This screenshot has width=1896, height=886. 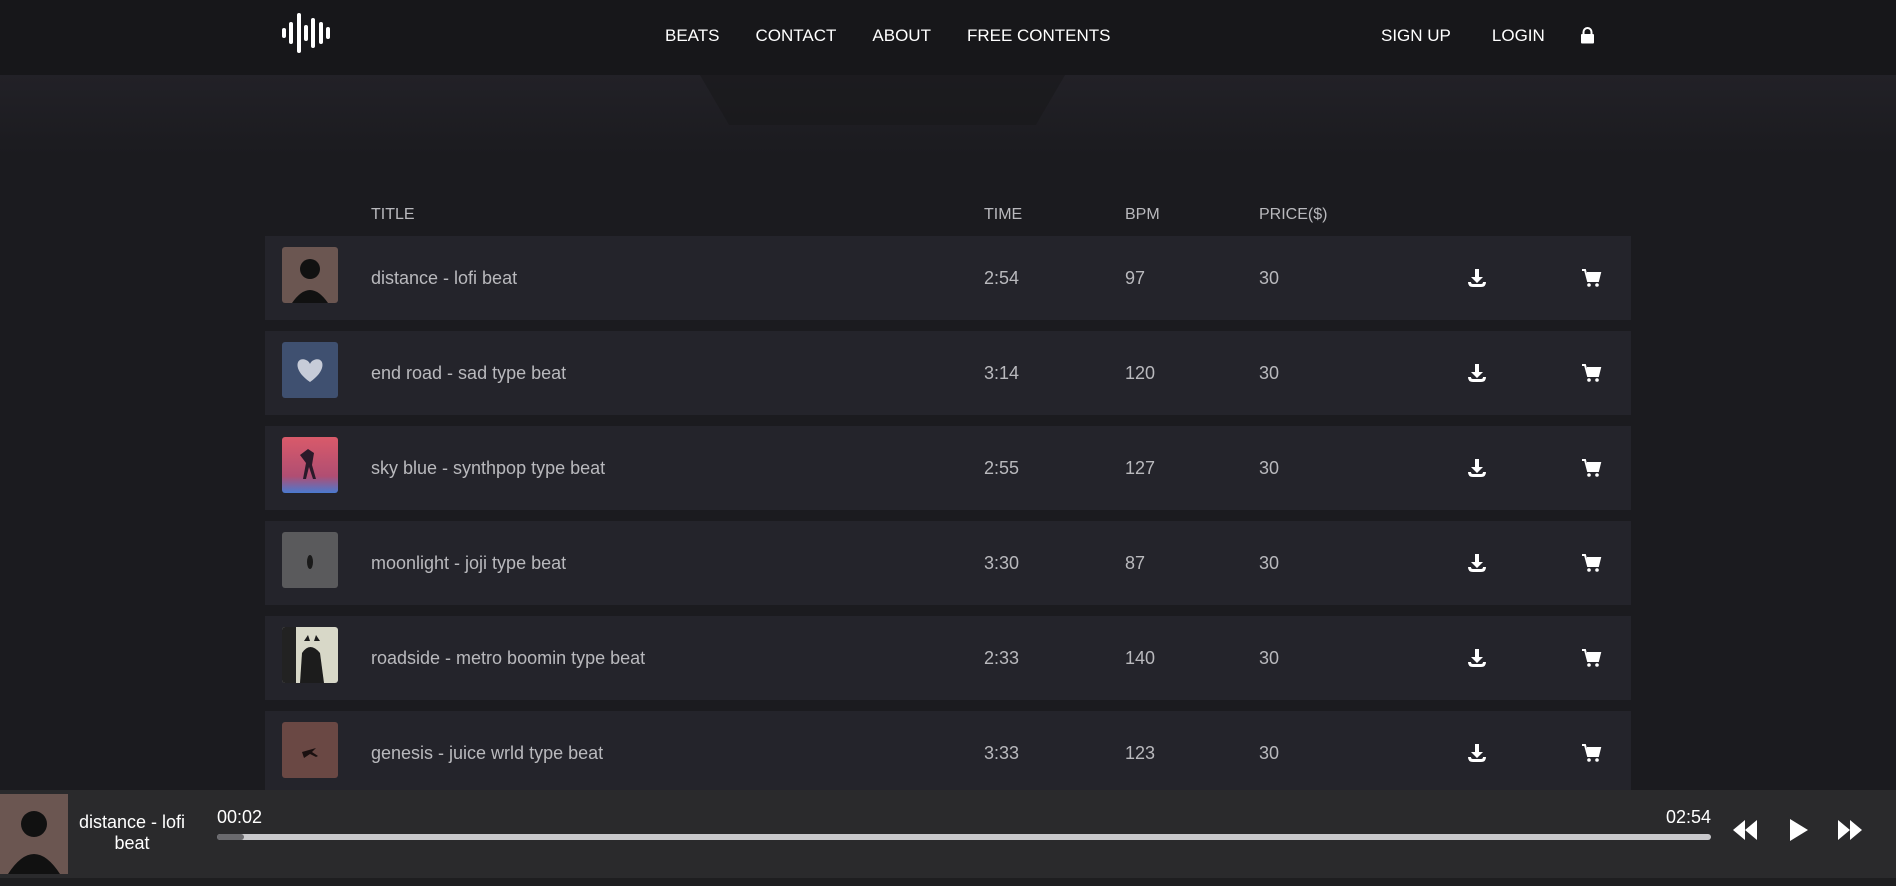 I want to click on fast-forward-icon, so click(x=1850, y=830).